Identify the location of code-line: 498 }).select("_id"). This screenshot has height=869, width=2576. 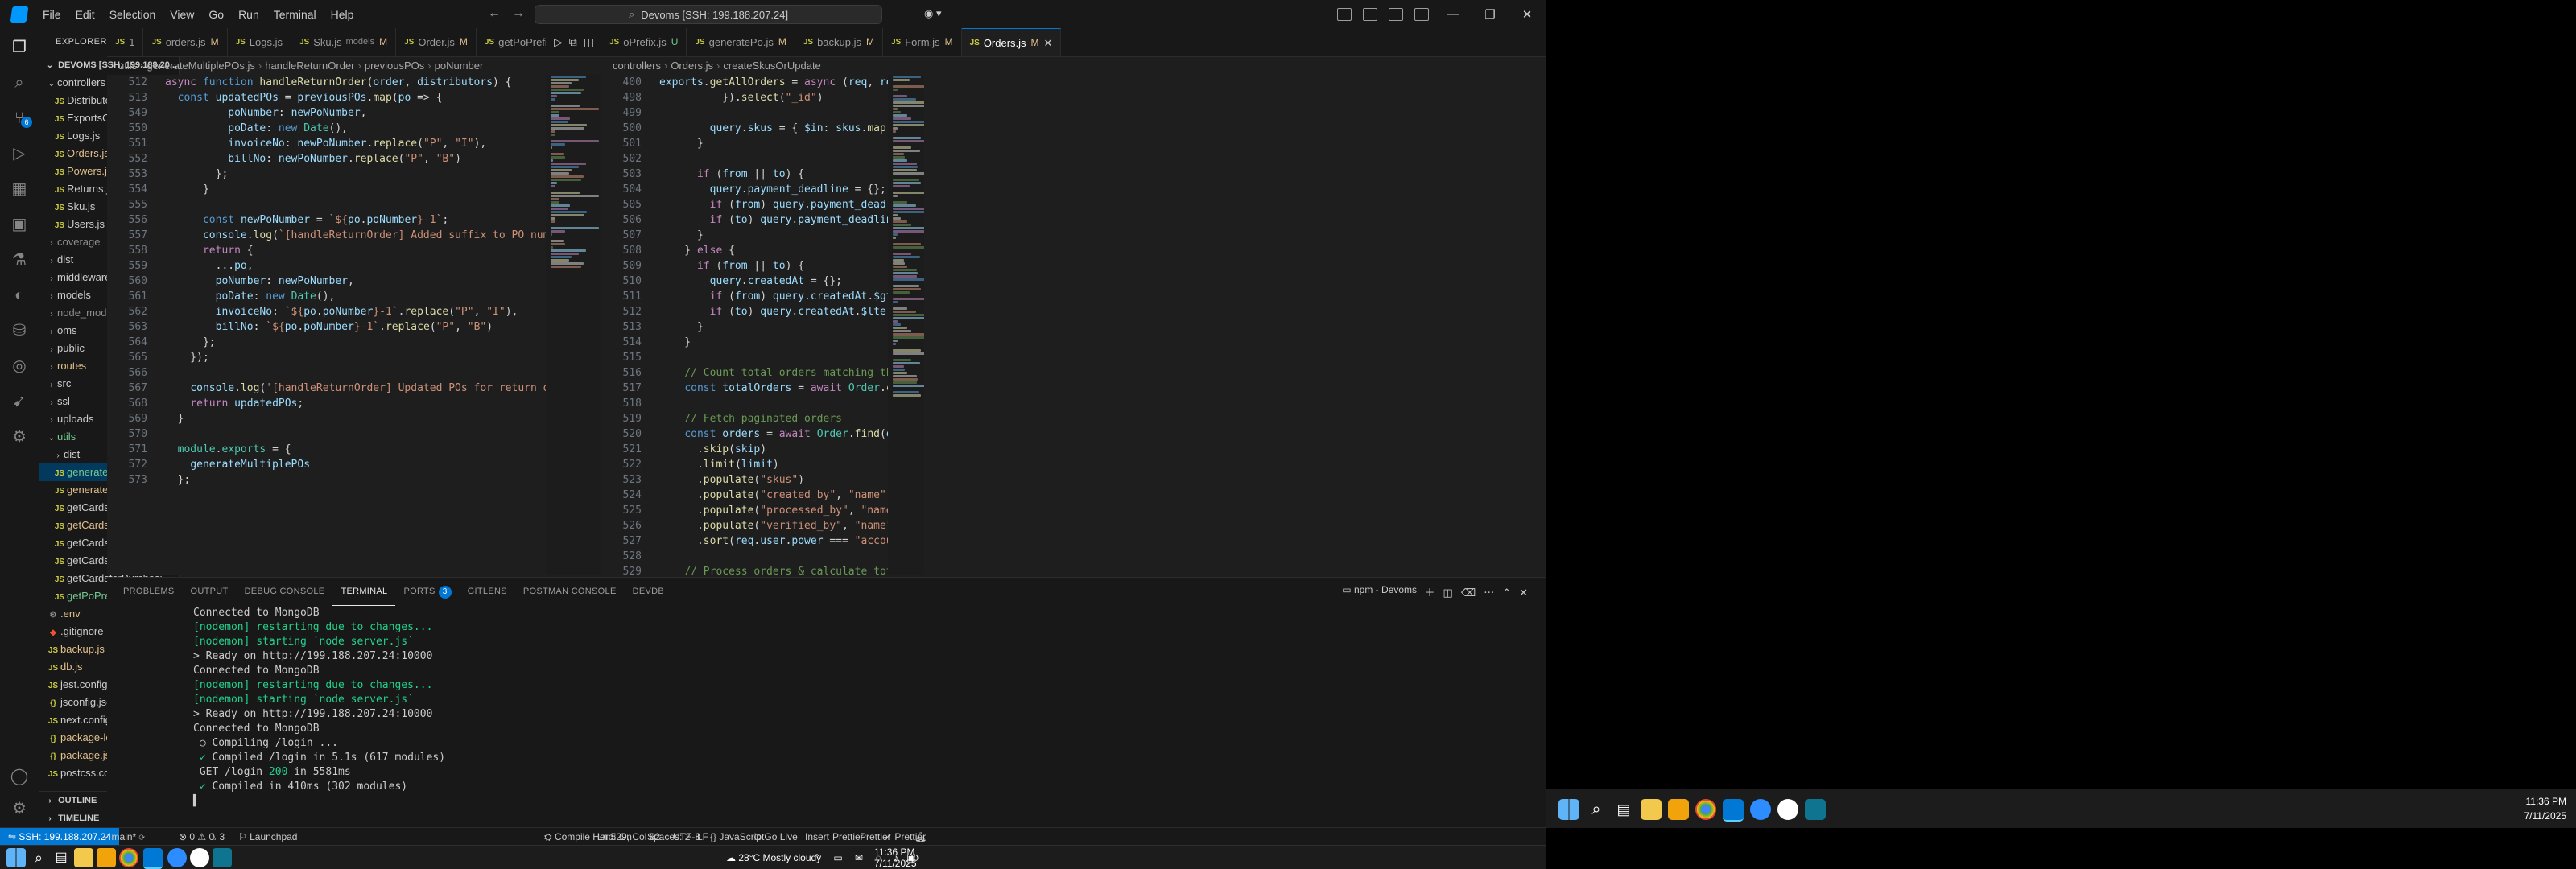
(744, 97).